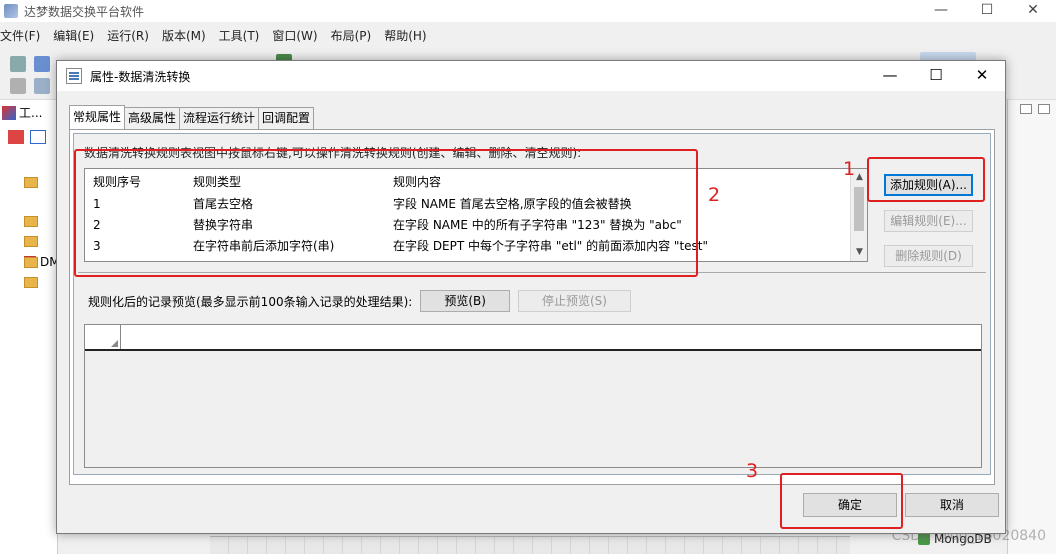  I want to click on annotation-number: 1, so click(849, 169).